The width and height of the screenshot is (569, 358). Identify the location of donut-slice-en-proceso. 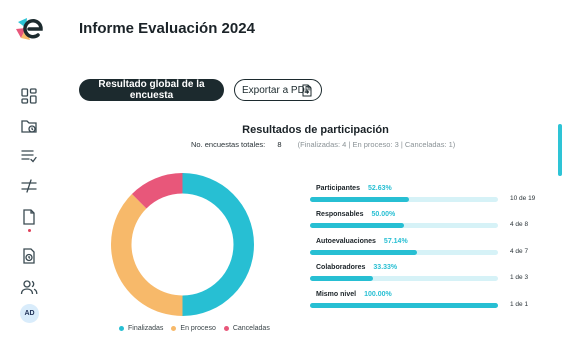
(147, 254).